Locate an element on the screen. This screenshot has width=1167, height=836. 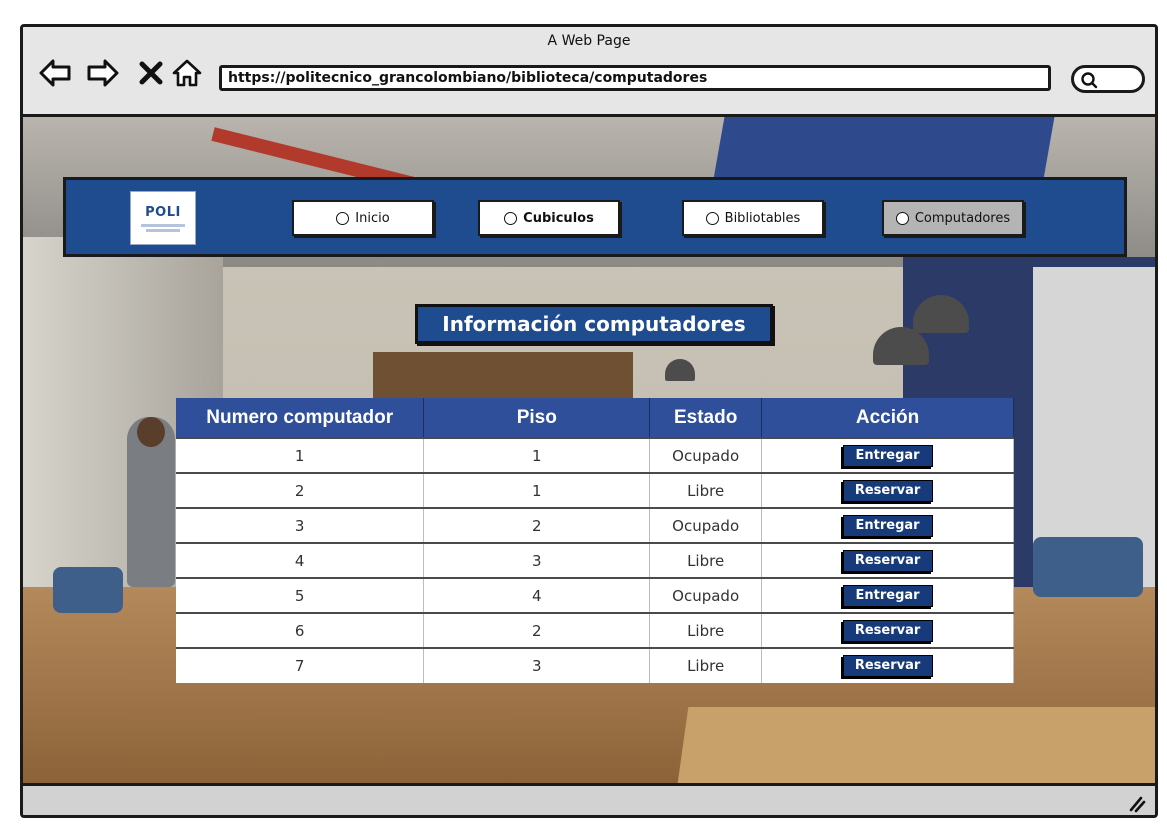
nav-item-computadores: Computadores is located at coordinates (953, 218).